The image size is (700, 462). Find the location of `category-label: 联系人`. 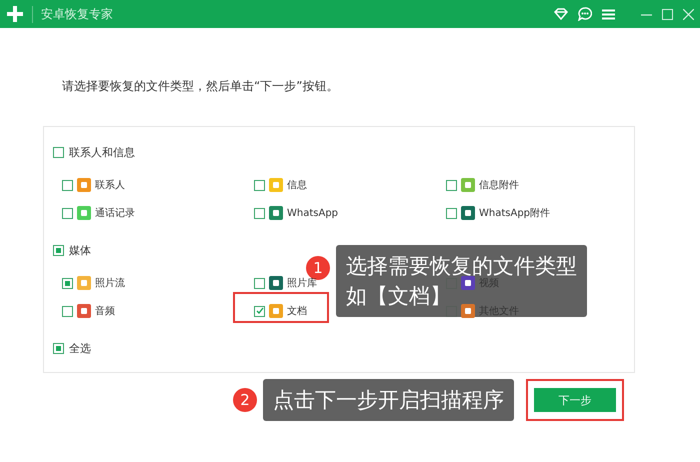

category-label: 联系人 is located at coordinates (110, 185).